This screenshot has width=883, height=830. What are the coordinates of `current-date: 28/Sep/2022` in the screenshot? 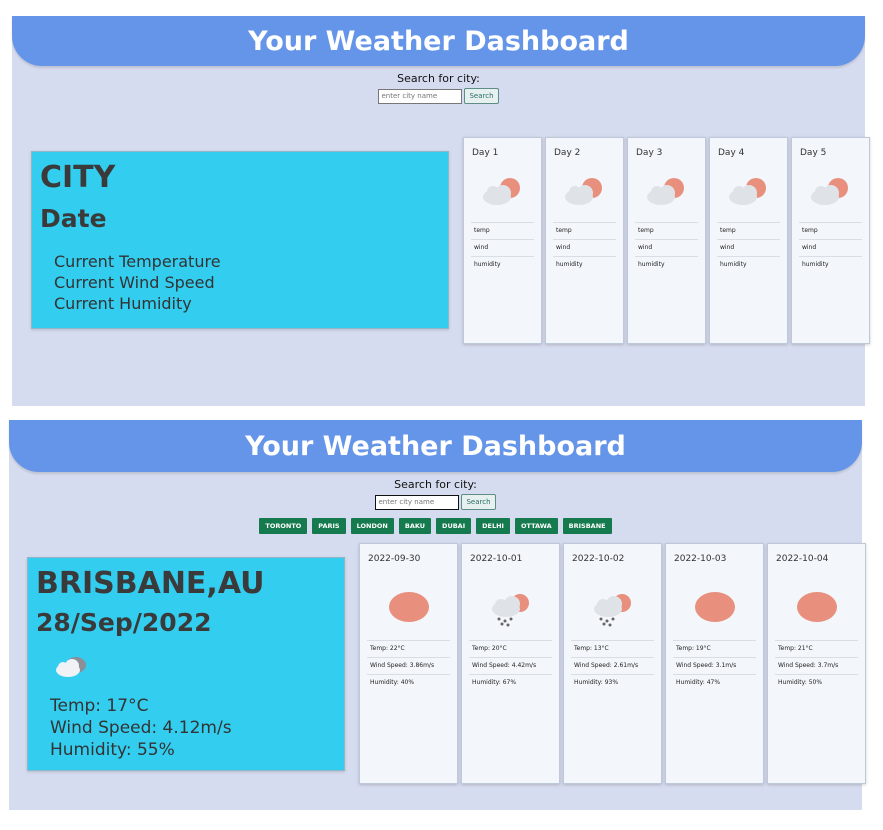 It's located at (124, 622).